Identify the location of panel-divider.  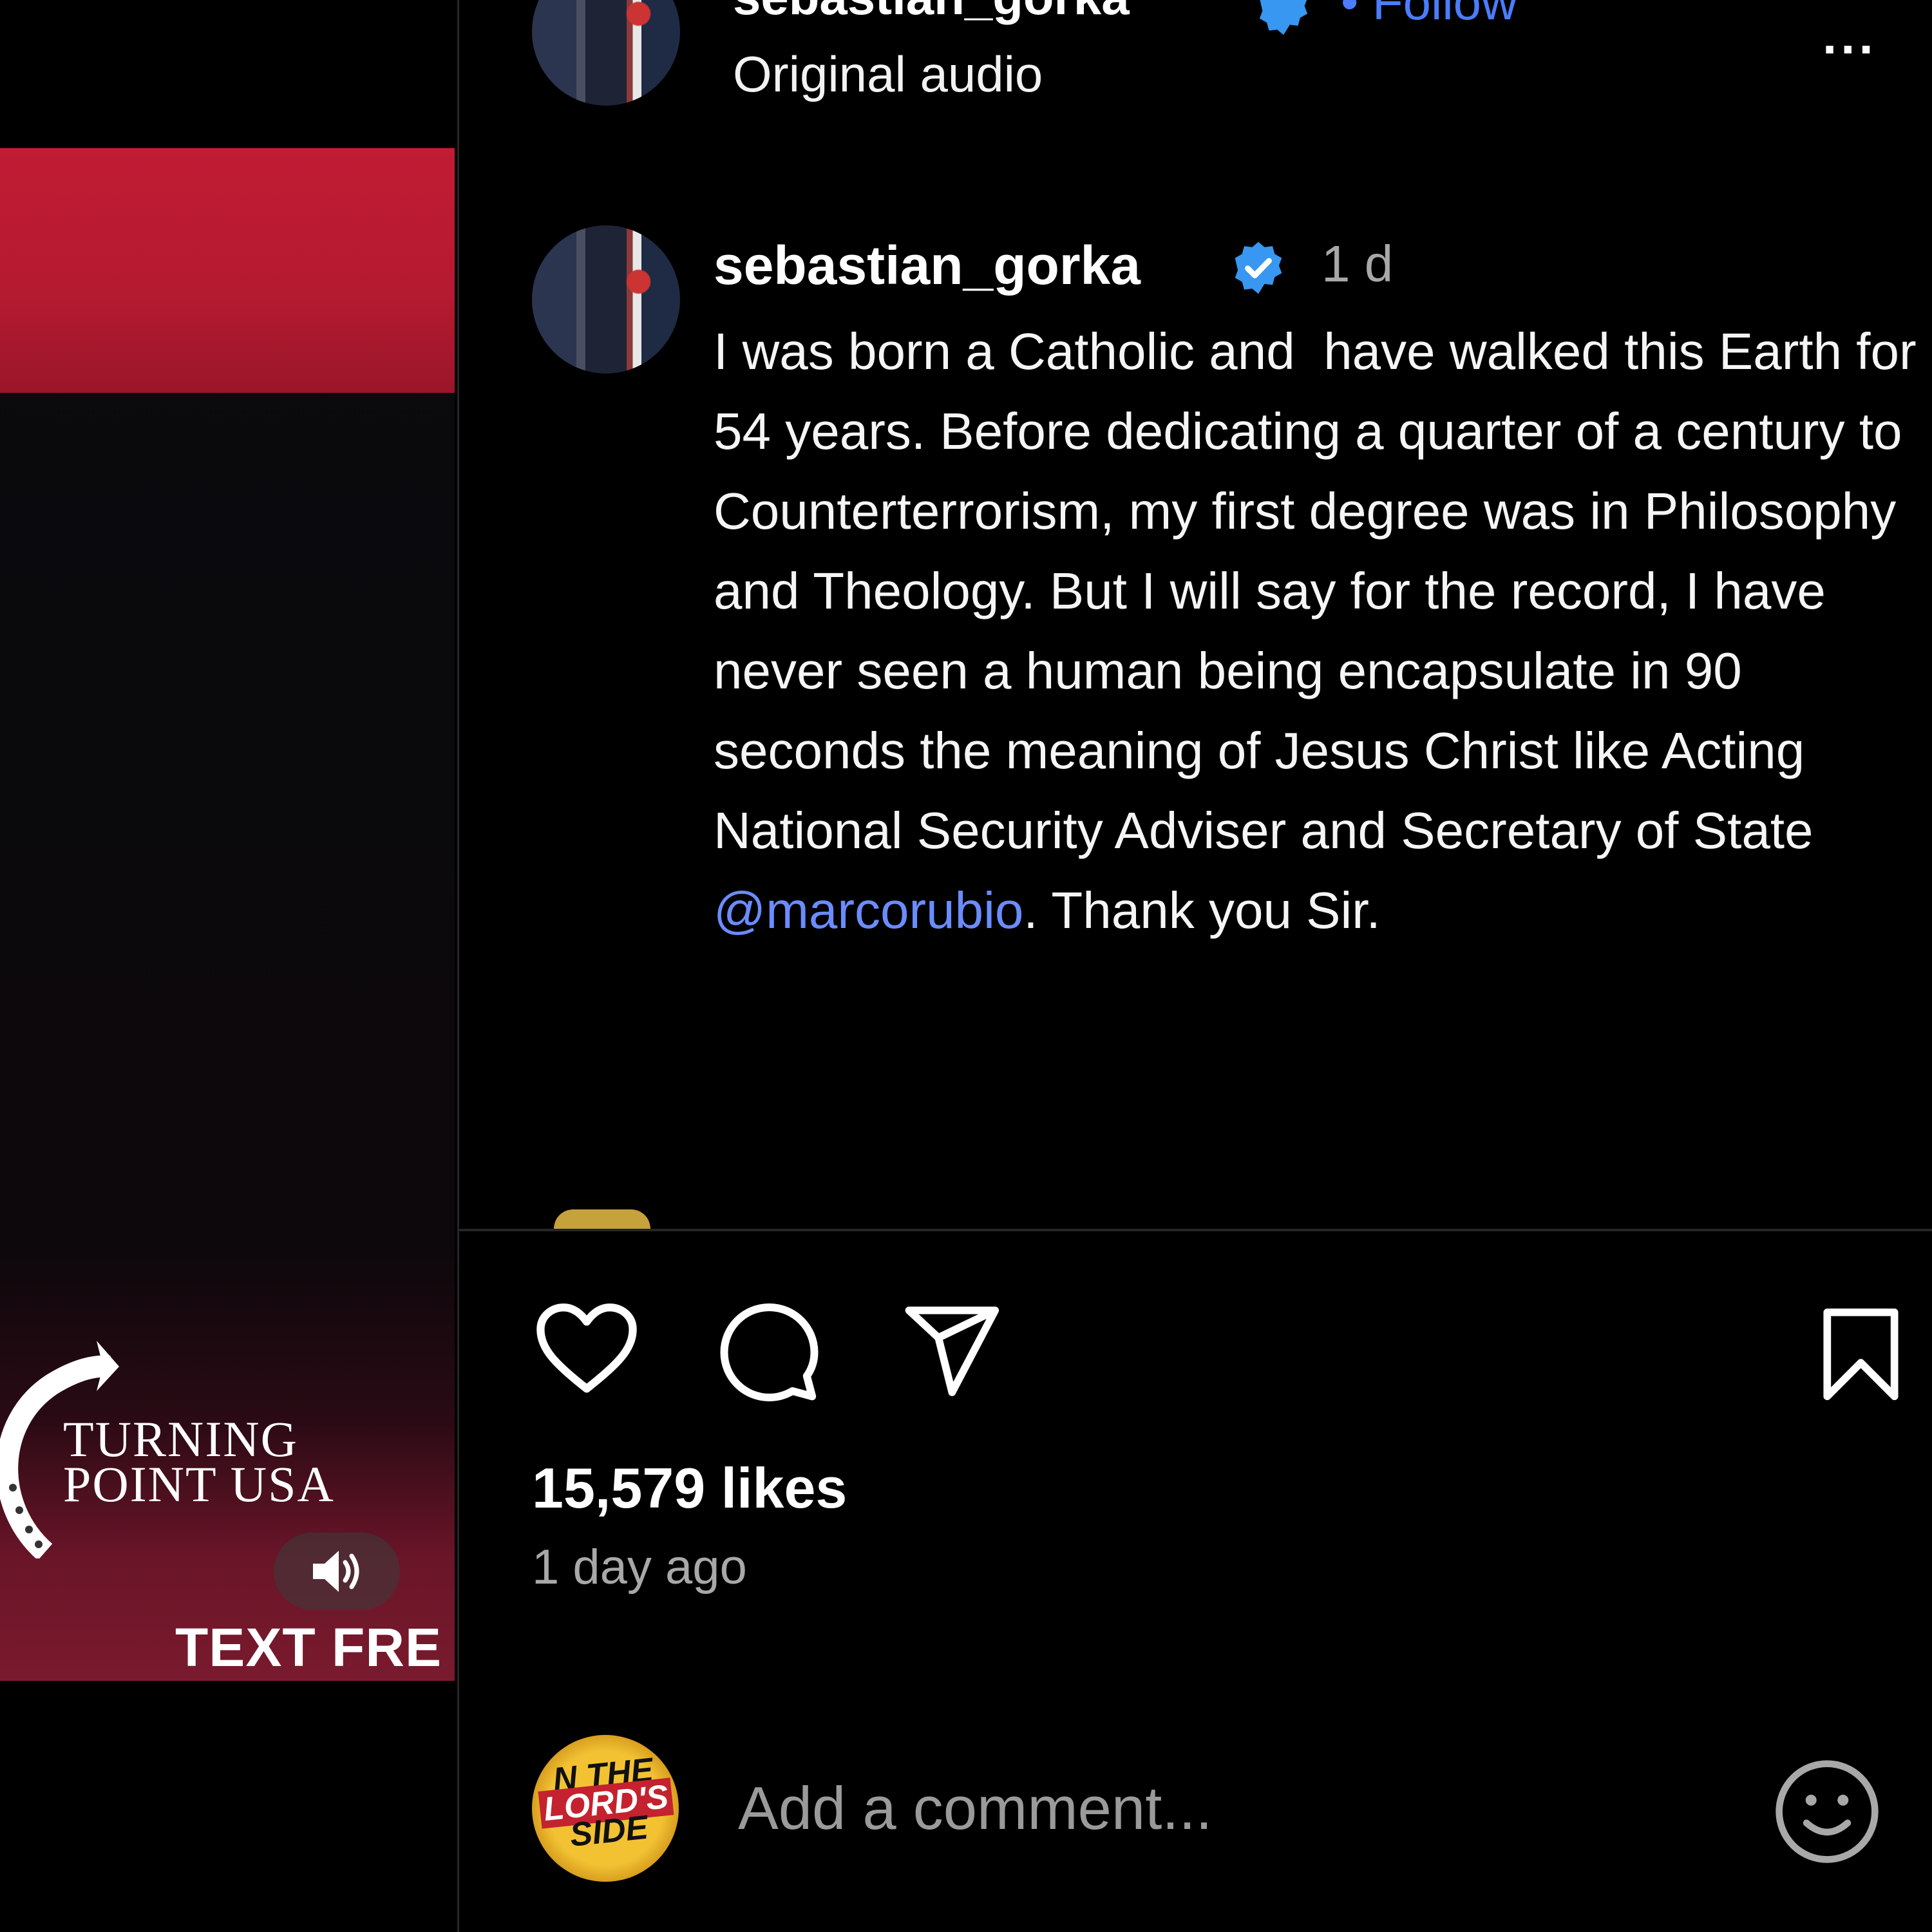
(458, 966).